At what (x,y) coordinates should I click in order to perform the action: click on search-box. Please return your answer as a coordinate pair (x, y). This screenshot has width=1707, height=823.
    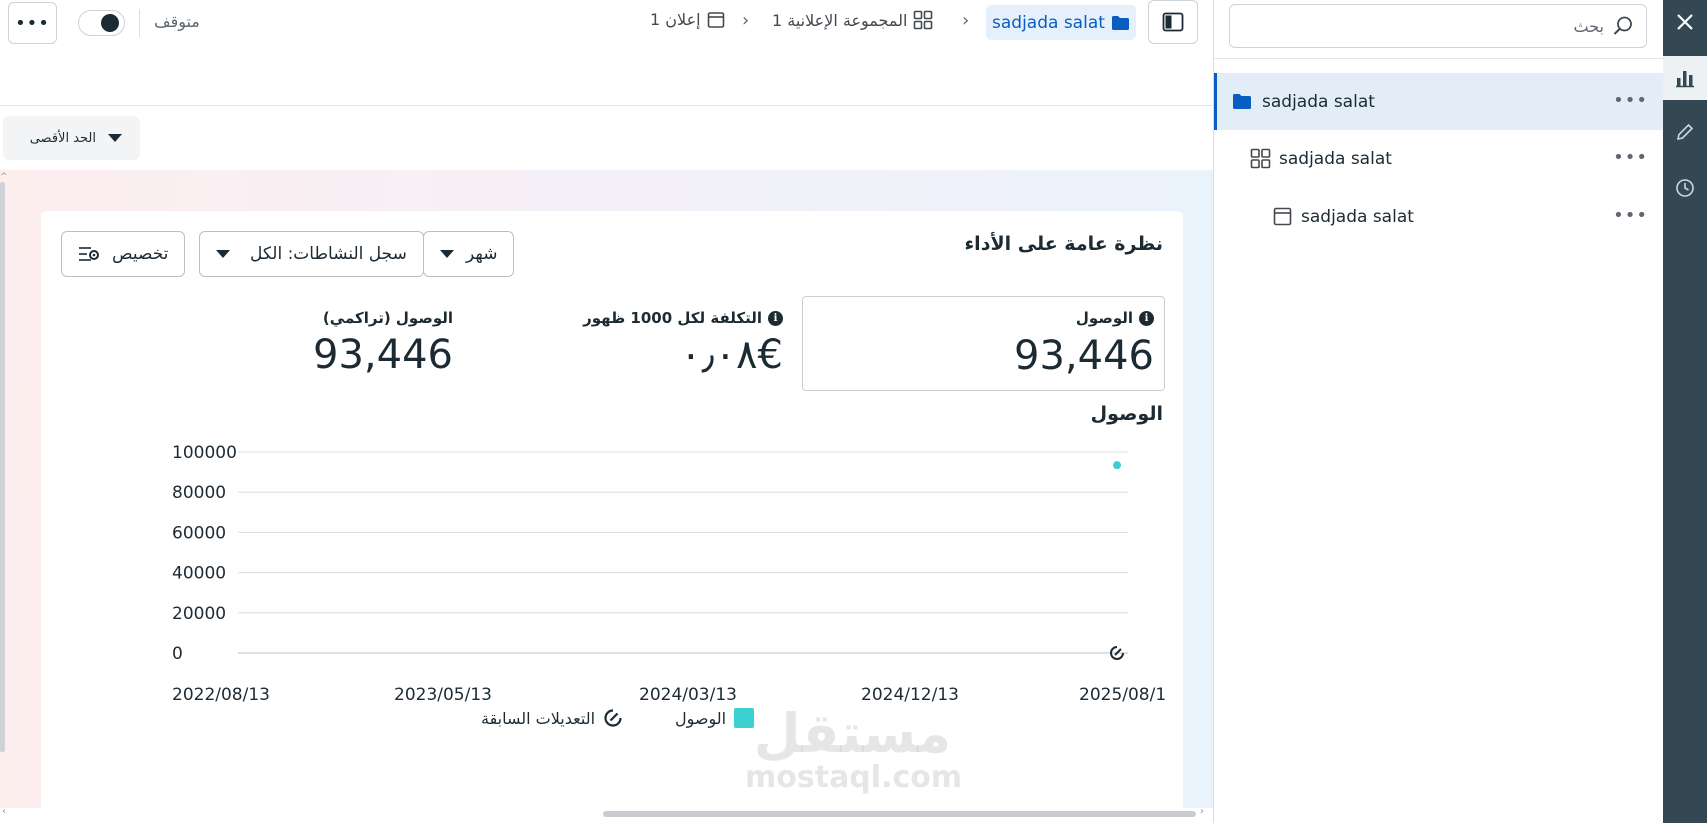
    Looking at the image, I should click on (1438, 26).